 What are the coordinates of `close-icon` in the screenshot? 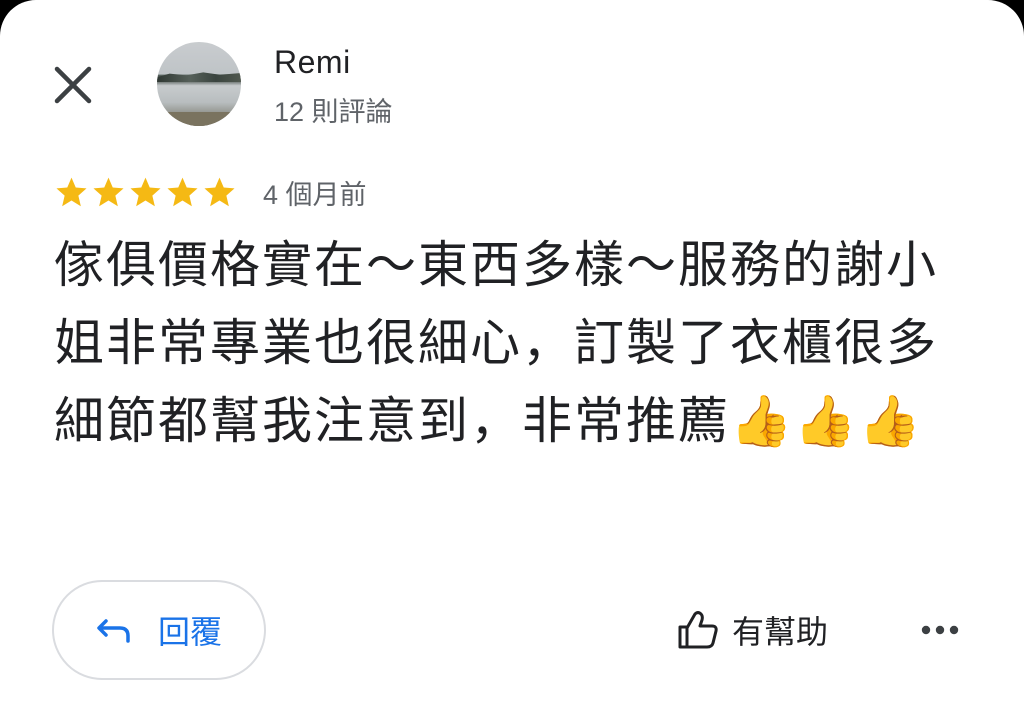 It's located at (73, 85).